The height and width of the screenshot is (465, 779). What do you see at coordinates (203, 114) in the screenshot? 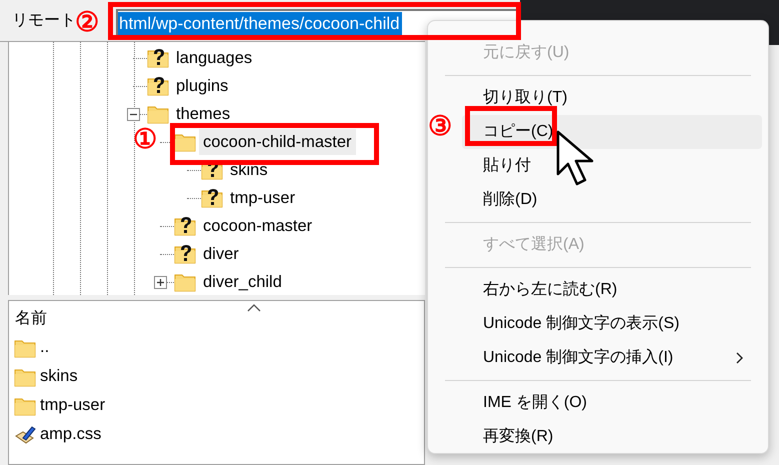
I see `tree-item: themes` at bounding box center [203, 114].